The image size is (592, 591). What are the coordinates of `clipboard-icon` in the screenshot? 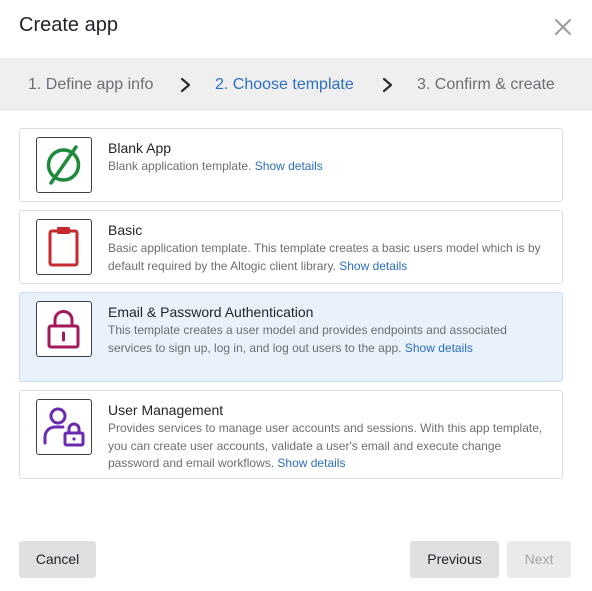 It's located at (64, 247).